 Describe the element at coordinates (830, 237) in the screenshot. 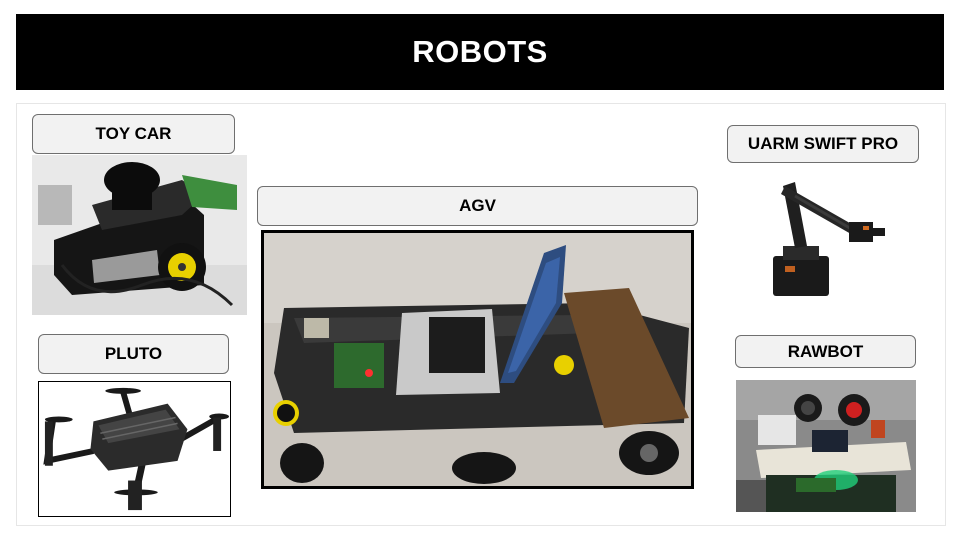

I see `uarm-robot-arm-image` at that location.